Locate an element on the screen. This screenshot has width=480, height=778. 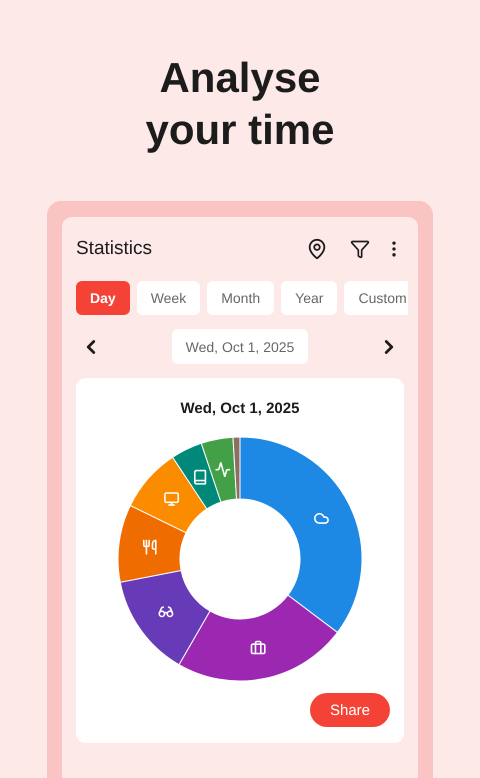
chart-title: Wed, Oct 1, 2025 is located at coordinates (240, 408).